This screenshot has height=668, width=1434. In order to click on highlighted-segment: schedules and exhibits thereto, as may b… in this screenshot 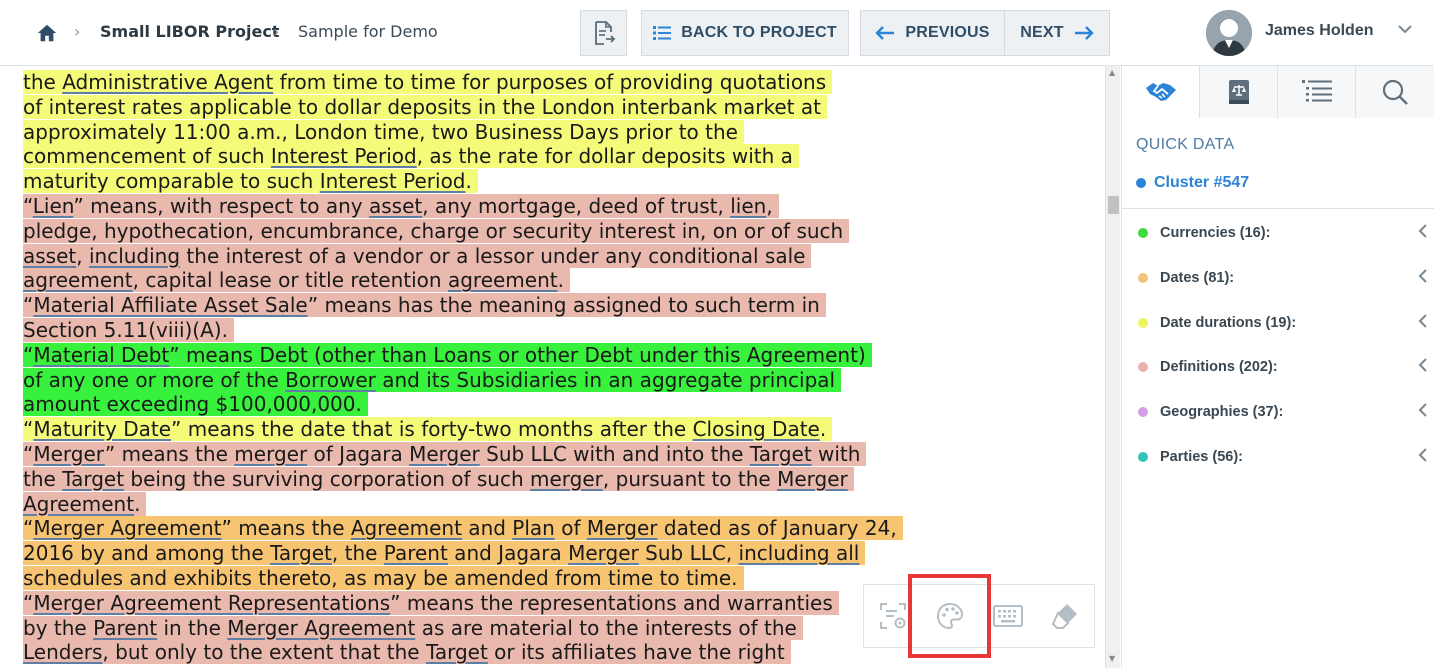, I will do `click(383, 577)`.